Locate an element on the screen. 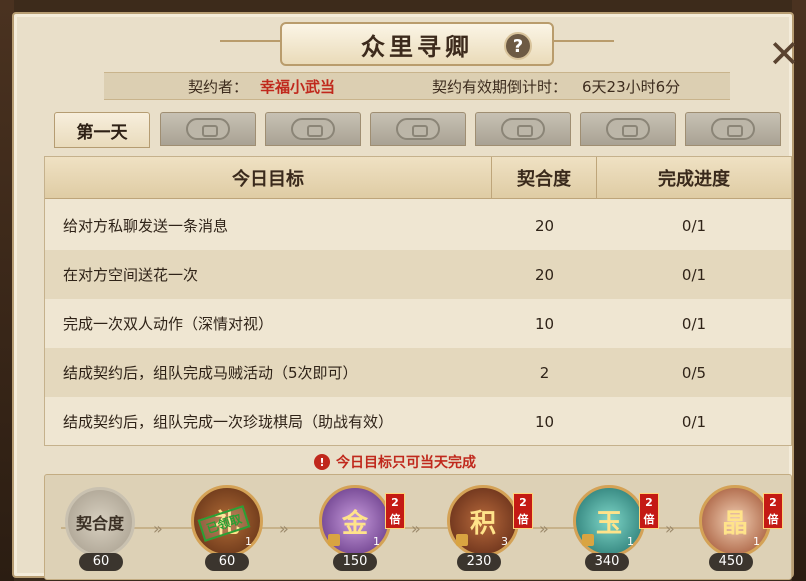  contract-info-bar: 契约者： 幸福小武当 契约有效期倒计时： 6天23小时6分 is located at coordinates (417, 86).